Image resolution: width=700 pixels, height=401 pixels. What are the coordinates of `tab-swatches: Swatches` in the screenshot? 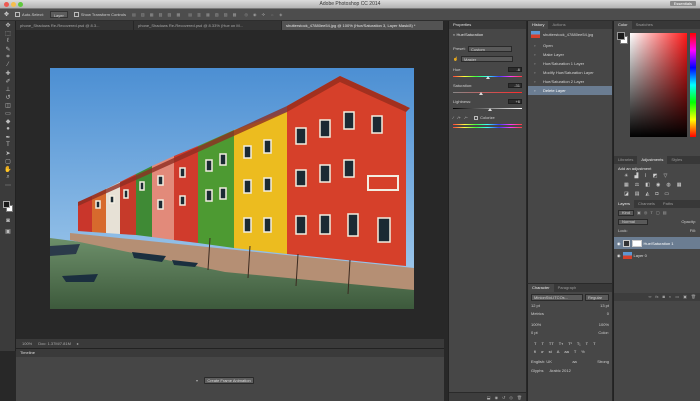 It's located at (644, 25).